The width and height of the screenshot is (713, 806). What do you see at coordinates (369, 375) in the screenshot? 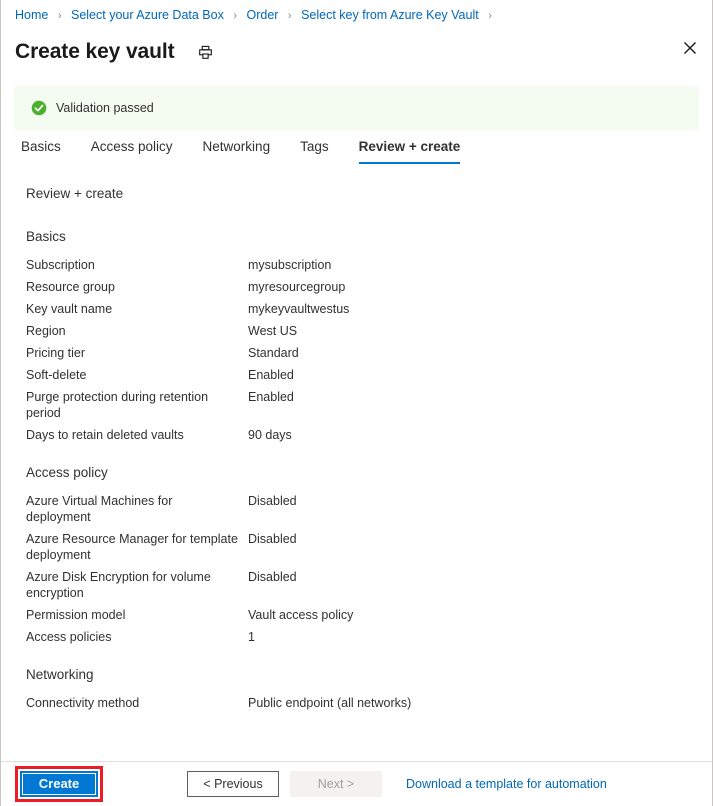
I see `detail-row: Soft-delete Enabled` at bounding box center [369, 375].